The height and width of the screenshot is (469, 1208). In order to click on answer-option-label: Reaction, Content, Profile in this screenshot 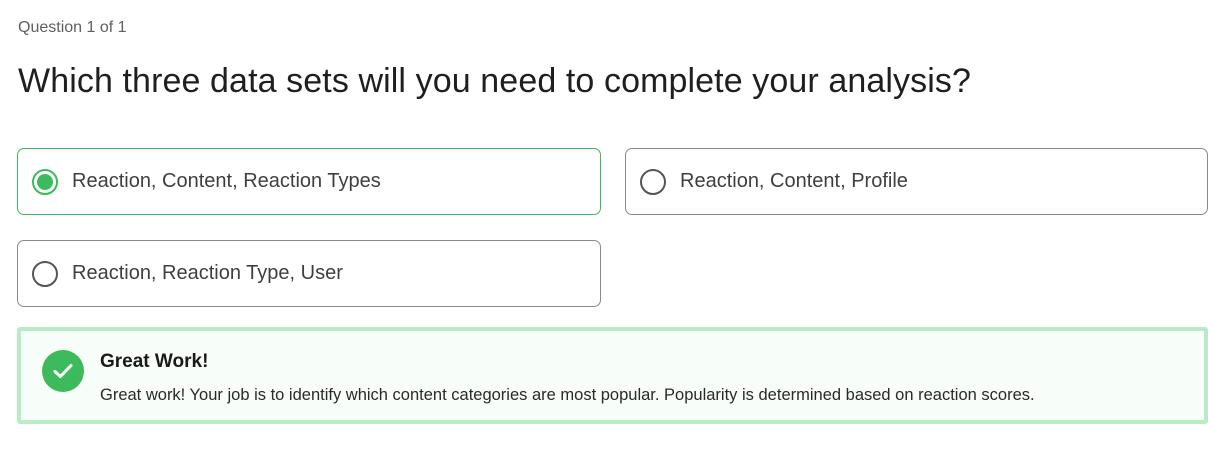, I will do `click(794, 181)`.